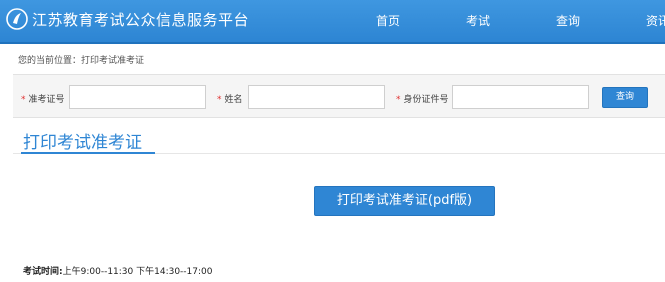 The width and height of the screenshot is (665, 282). I want to click on title-underline, so click(88, 153).